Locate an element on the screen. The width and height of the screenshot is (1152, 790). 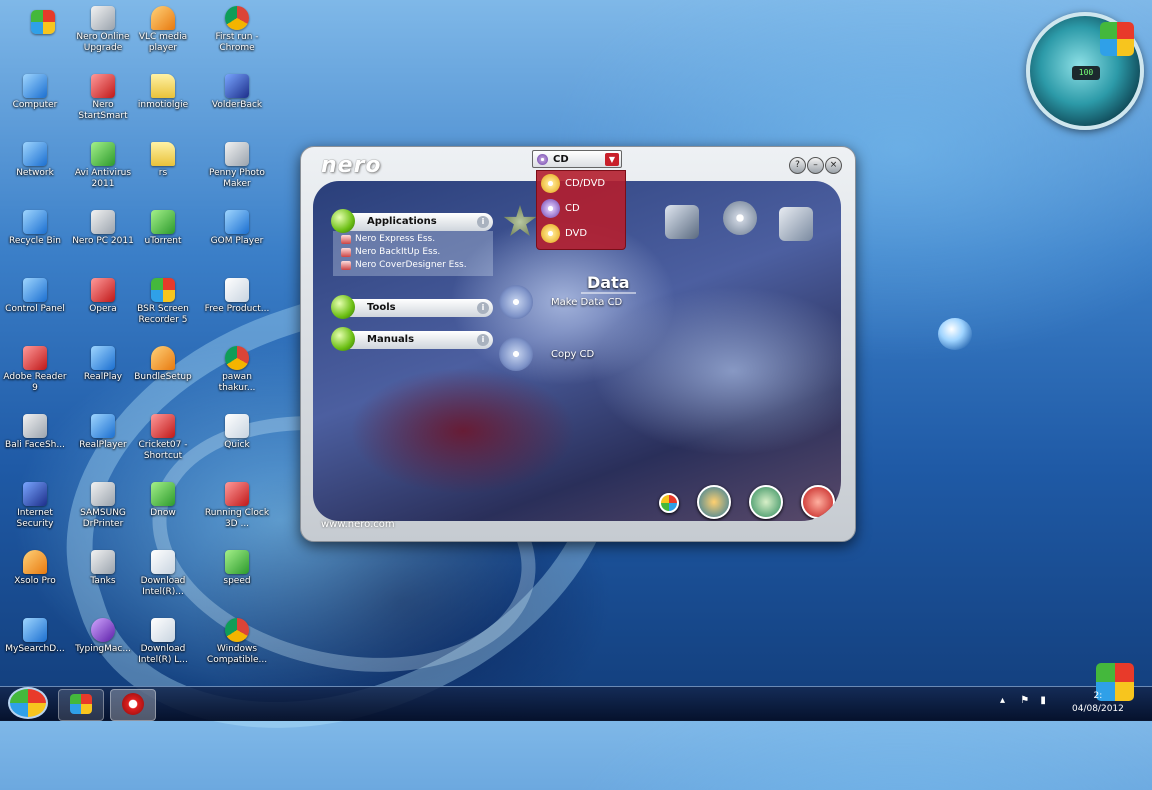
app-nero-backitup: Nero BackItUp Ess. is located at coordinates (417, 252).